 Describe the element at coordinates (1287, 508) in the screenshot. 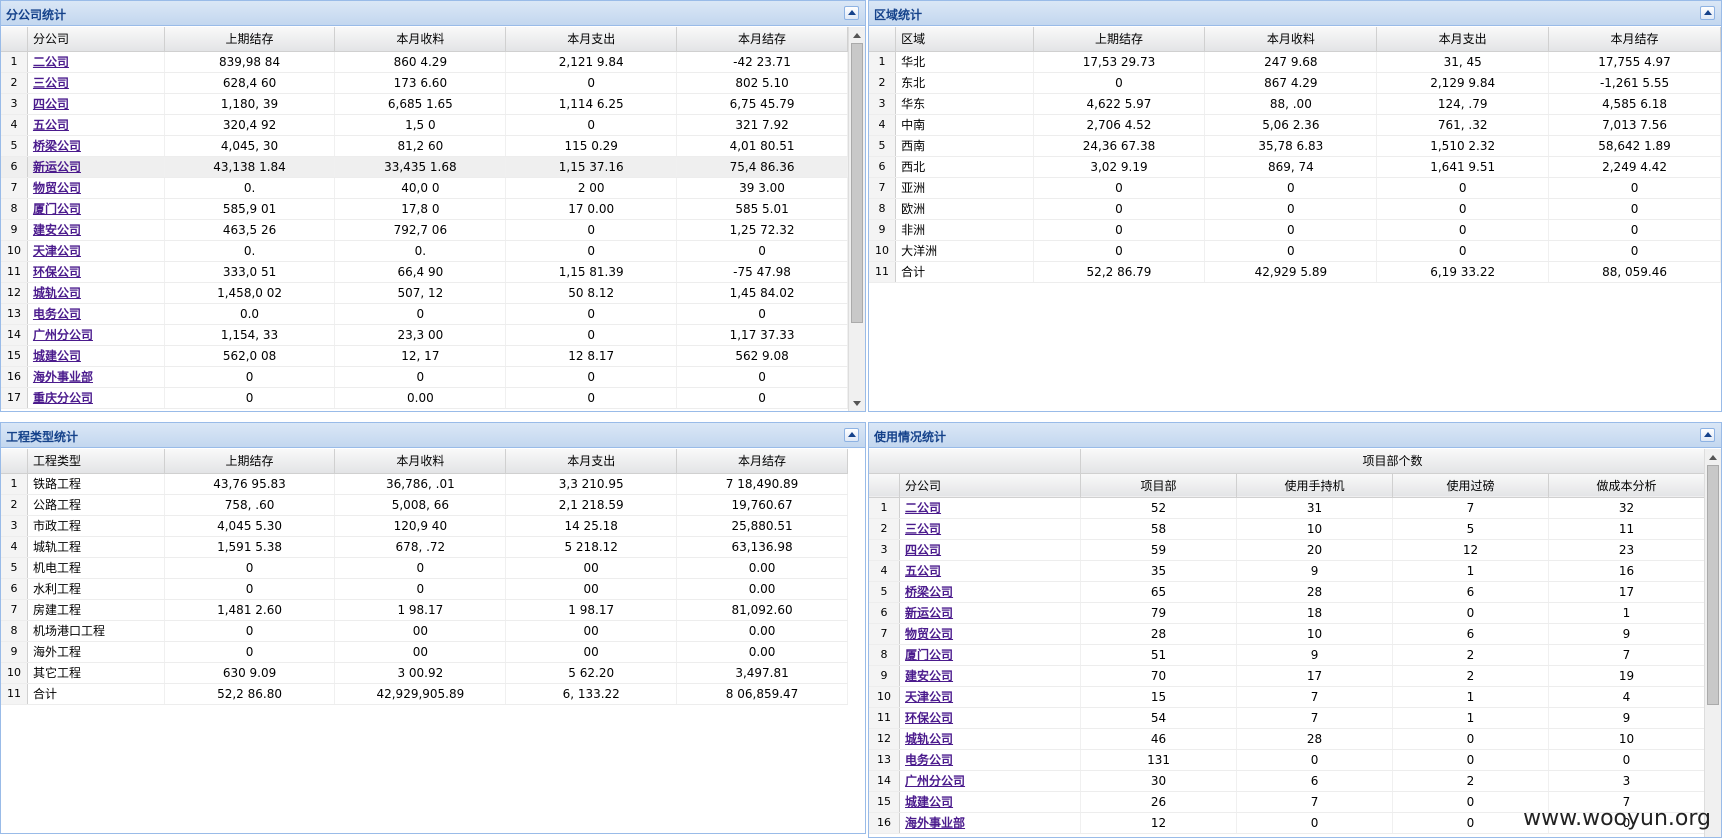

I see `table-row: 1 二公司 52 31 7 32` at that location.